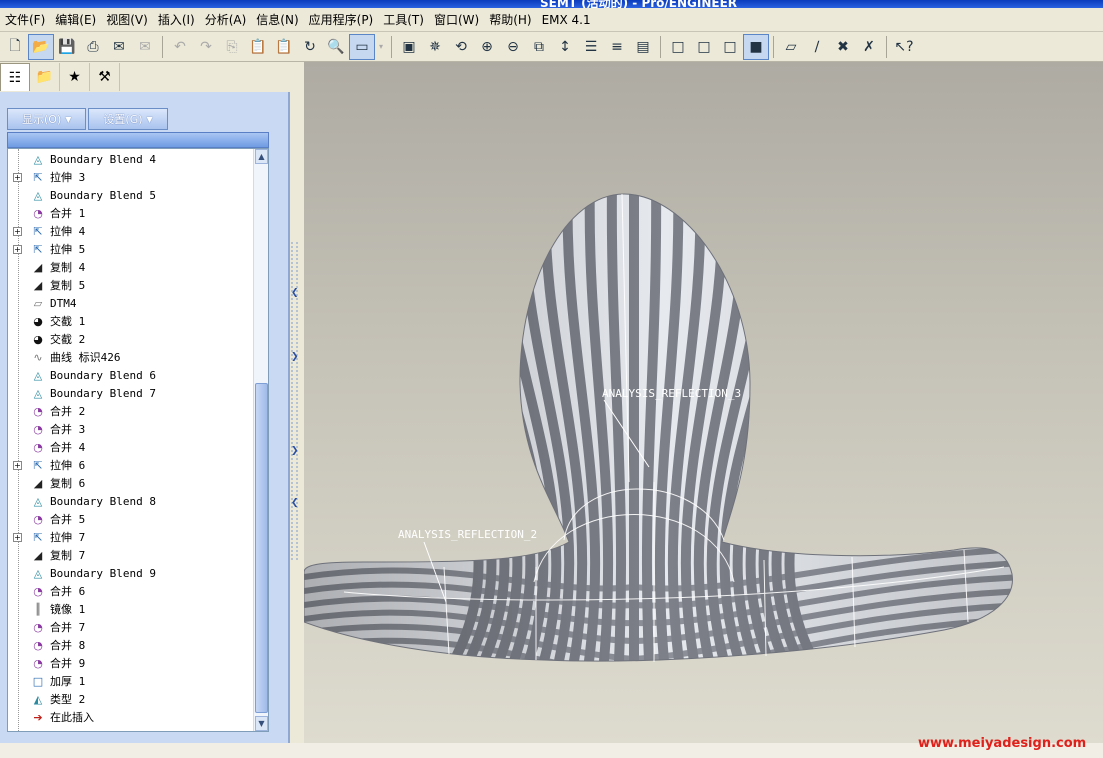 This screenshot has width=1103, height=758. What do you see at coordinates (41, 46) in the screenshot?
I see `open-file-icon: 📂` at bounding box center [41, 46].